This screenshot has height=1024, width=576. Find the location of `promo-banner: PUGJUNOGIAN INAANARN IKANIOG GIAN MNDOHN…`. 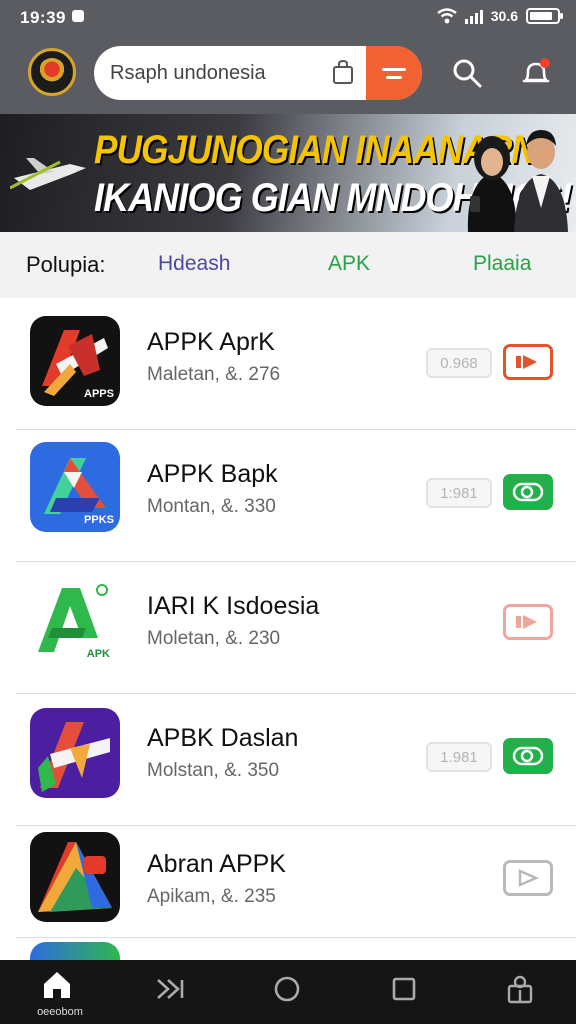

promo-banner: PUGJUNOGIAN INAANARN IKANIOG GIAN MNDOHN… is located at coordinates (288, 173).